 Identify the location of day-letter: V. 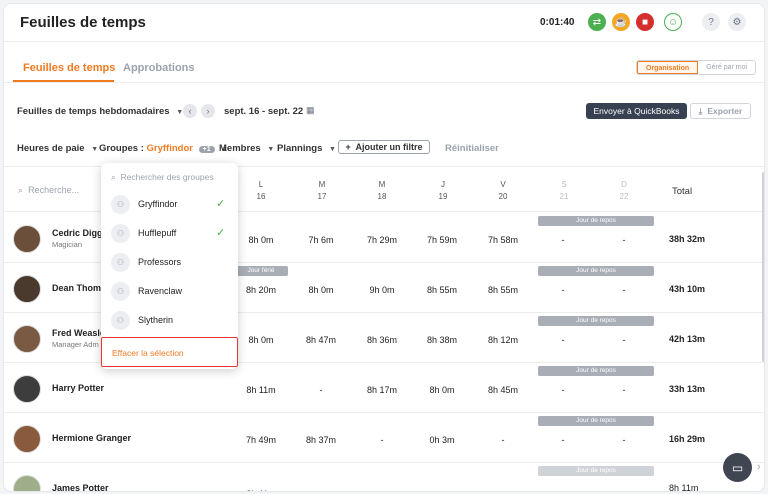
(503, 184).